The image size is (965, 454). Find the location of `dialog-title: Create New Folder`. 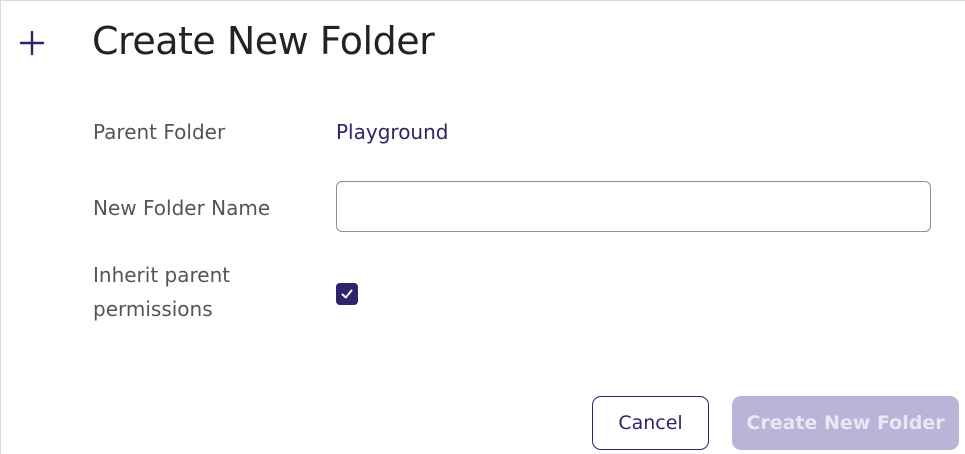

dialog-title: Create New Folder is located at coordinates (263, 41).